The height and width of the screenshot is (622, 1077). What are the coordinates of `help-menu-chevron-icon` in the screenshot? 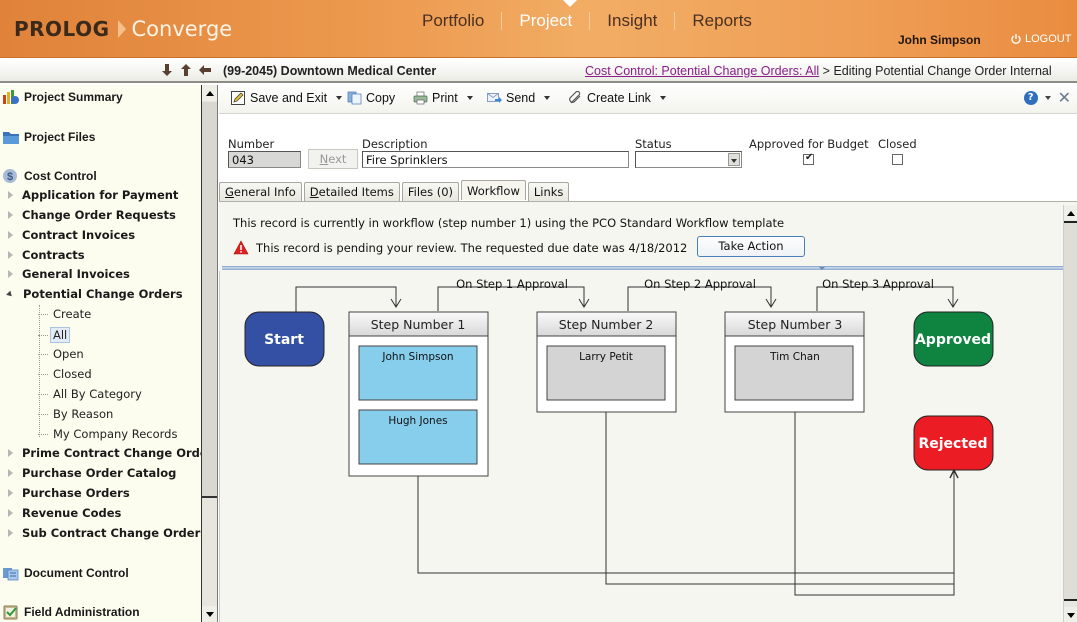 It's located at (1047, 98).